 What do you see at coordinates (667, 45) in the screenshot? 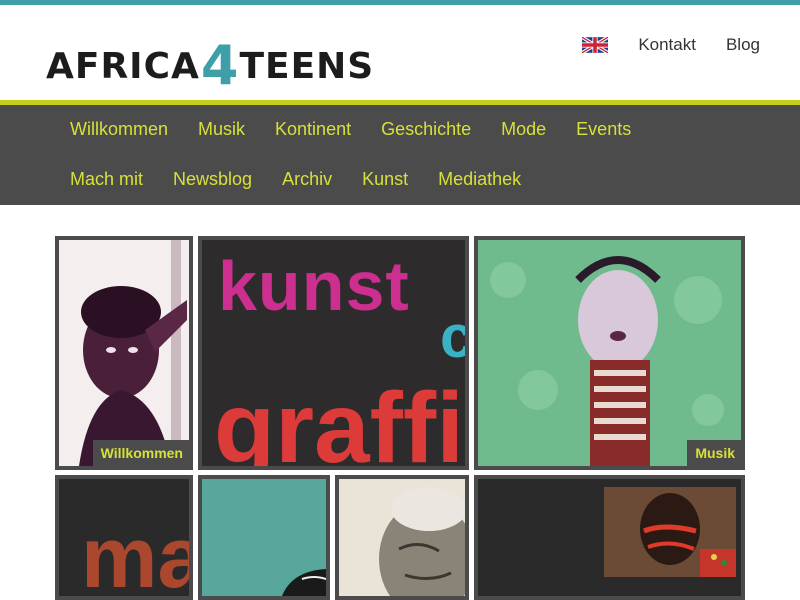
I see `header-link-kontakt: Kontakt` at bounding box center [667, 45].